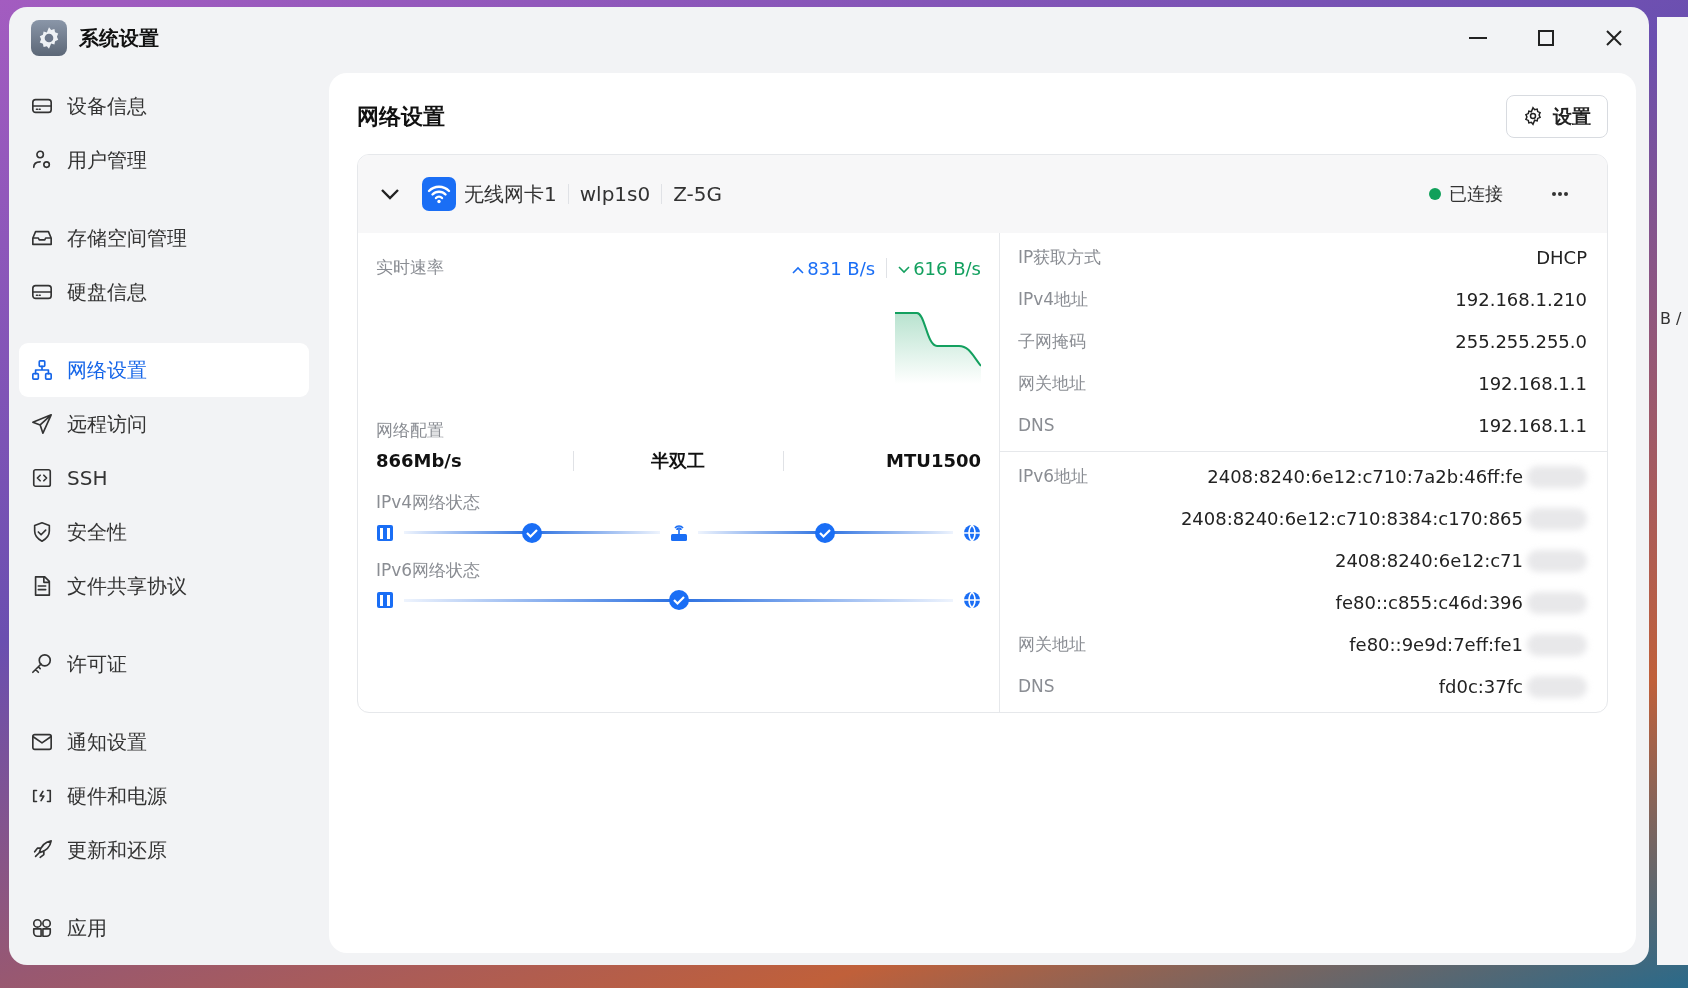  I want to click on config-value: 866Mb/s, so click(419, 461).